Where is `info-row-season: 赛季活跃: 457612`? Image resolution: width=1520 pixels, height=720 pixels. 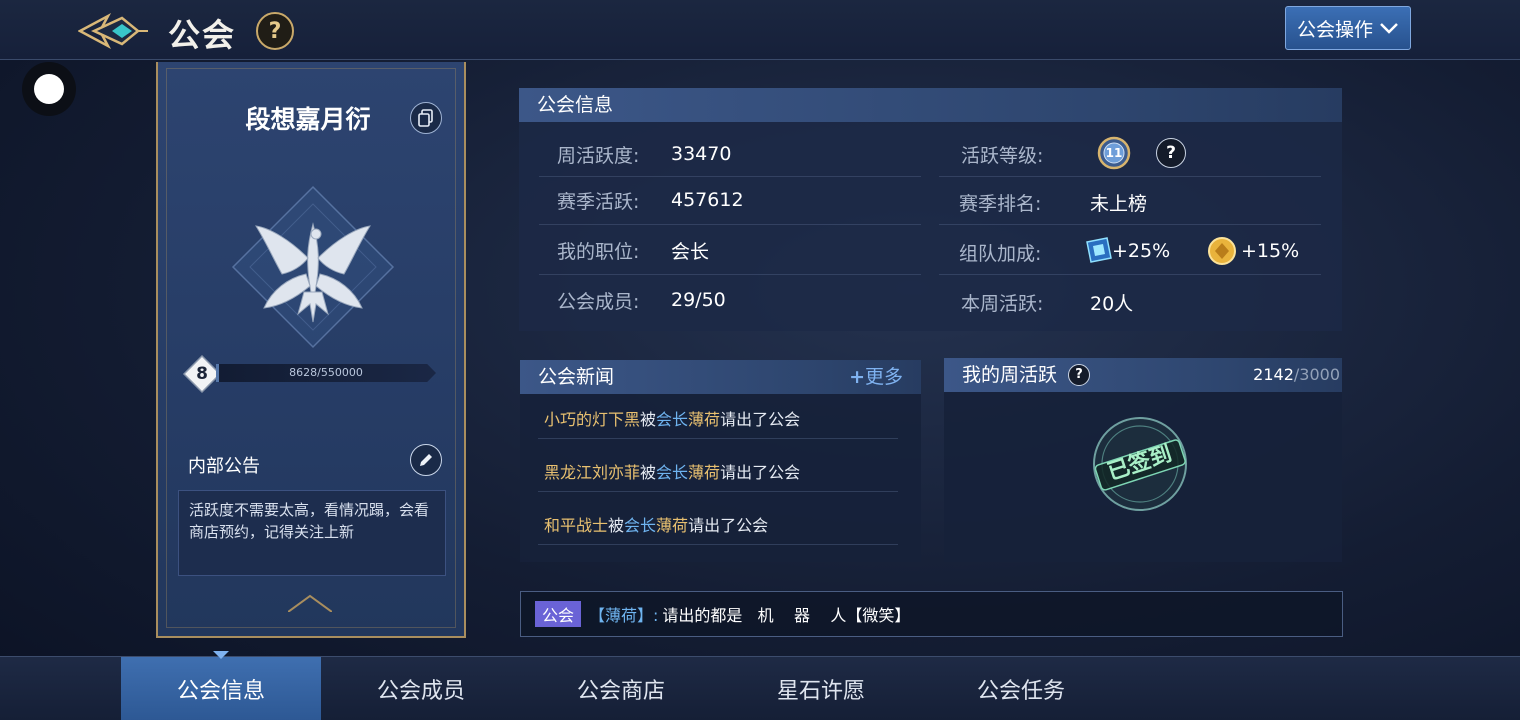 info-row-season: 赛季活跃: 457612 is located at coordinates (747, 200).